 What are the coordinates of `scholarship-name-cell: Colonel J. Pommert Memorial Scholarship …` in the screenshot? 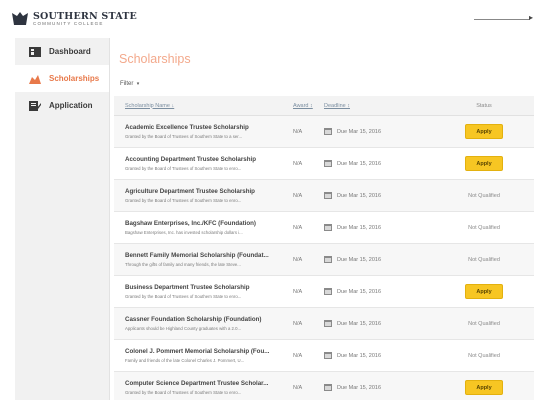 It's located at (198, 355).